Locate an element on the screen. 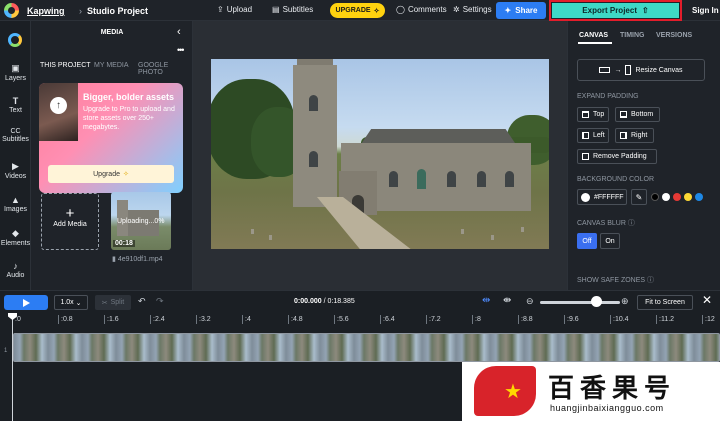 Image resolution: width=720 pixels, height=421 pixels. pad-right-button: Right is located at coordinates (634, 135).